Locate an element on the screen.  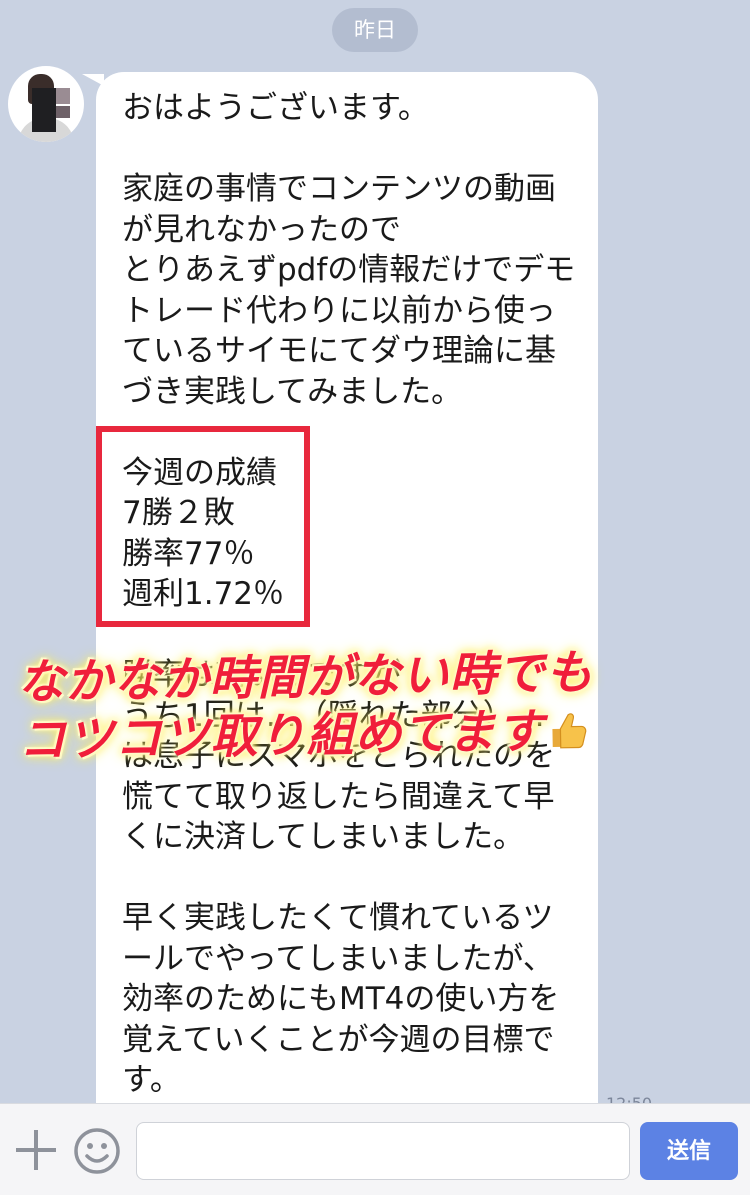
caption-line-2: コツコツ取り組めてます is located at coordinates (378, 735).